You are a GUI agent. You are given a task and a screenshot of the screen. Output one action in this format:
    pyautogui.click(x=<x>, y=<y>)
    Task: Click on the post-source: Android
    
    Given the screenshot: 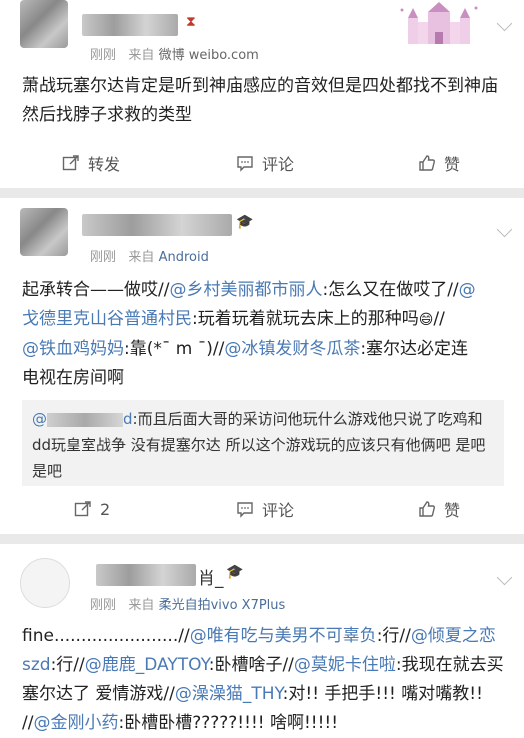 What is the action you would take?
    pyautogui.click(x=184, y=257)
    